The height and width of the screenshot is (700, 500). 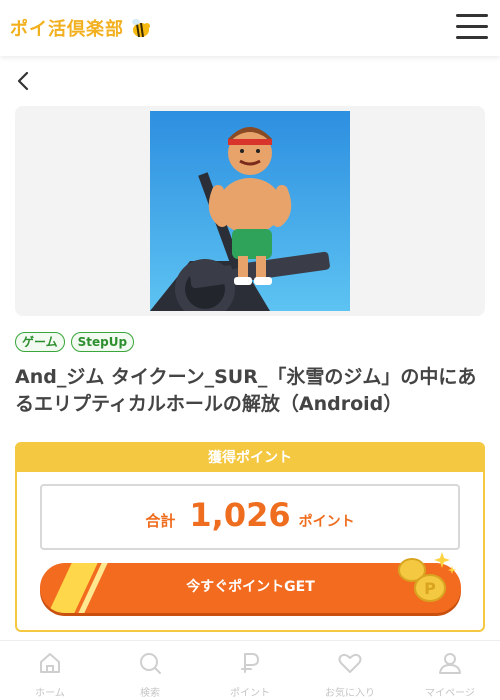 What do you see at coordinates (427, 577) in the screenshot?
I see `coins-icon: P` at bounding box center [427, 577].